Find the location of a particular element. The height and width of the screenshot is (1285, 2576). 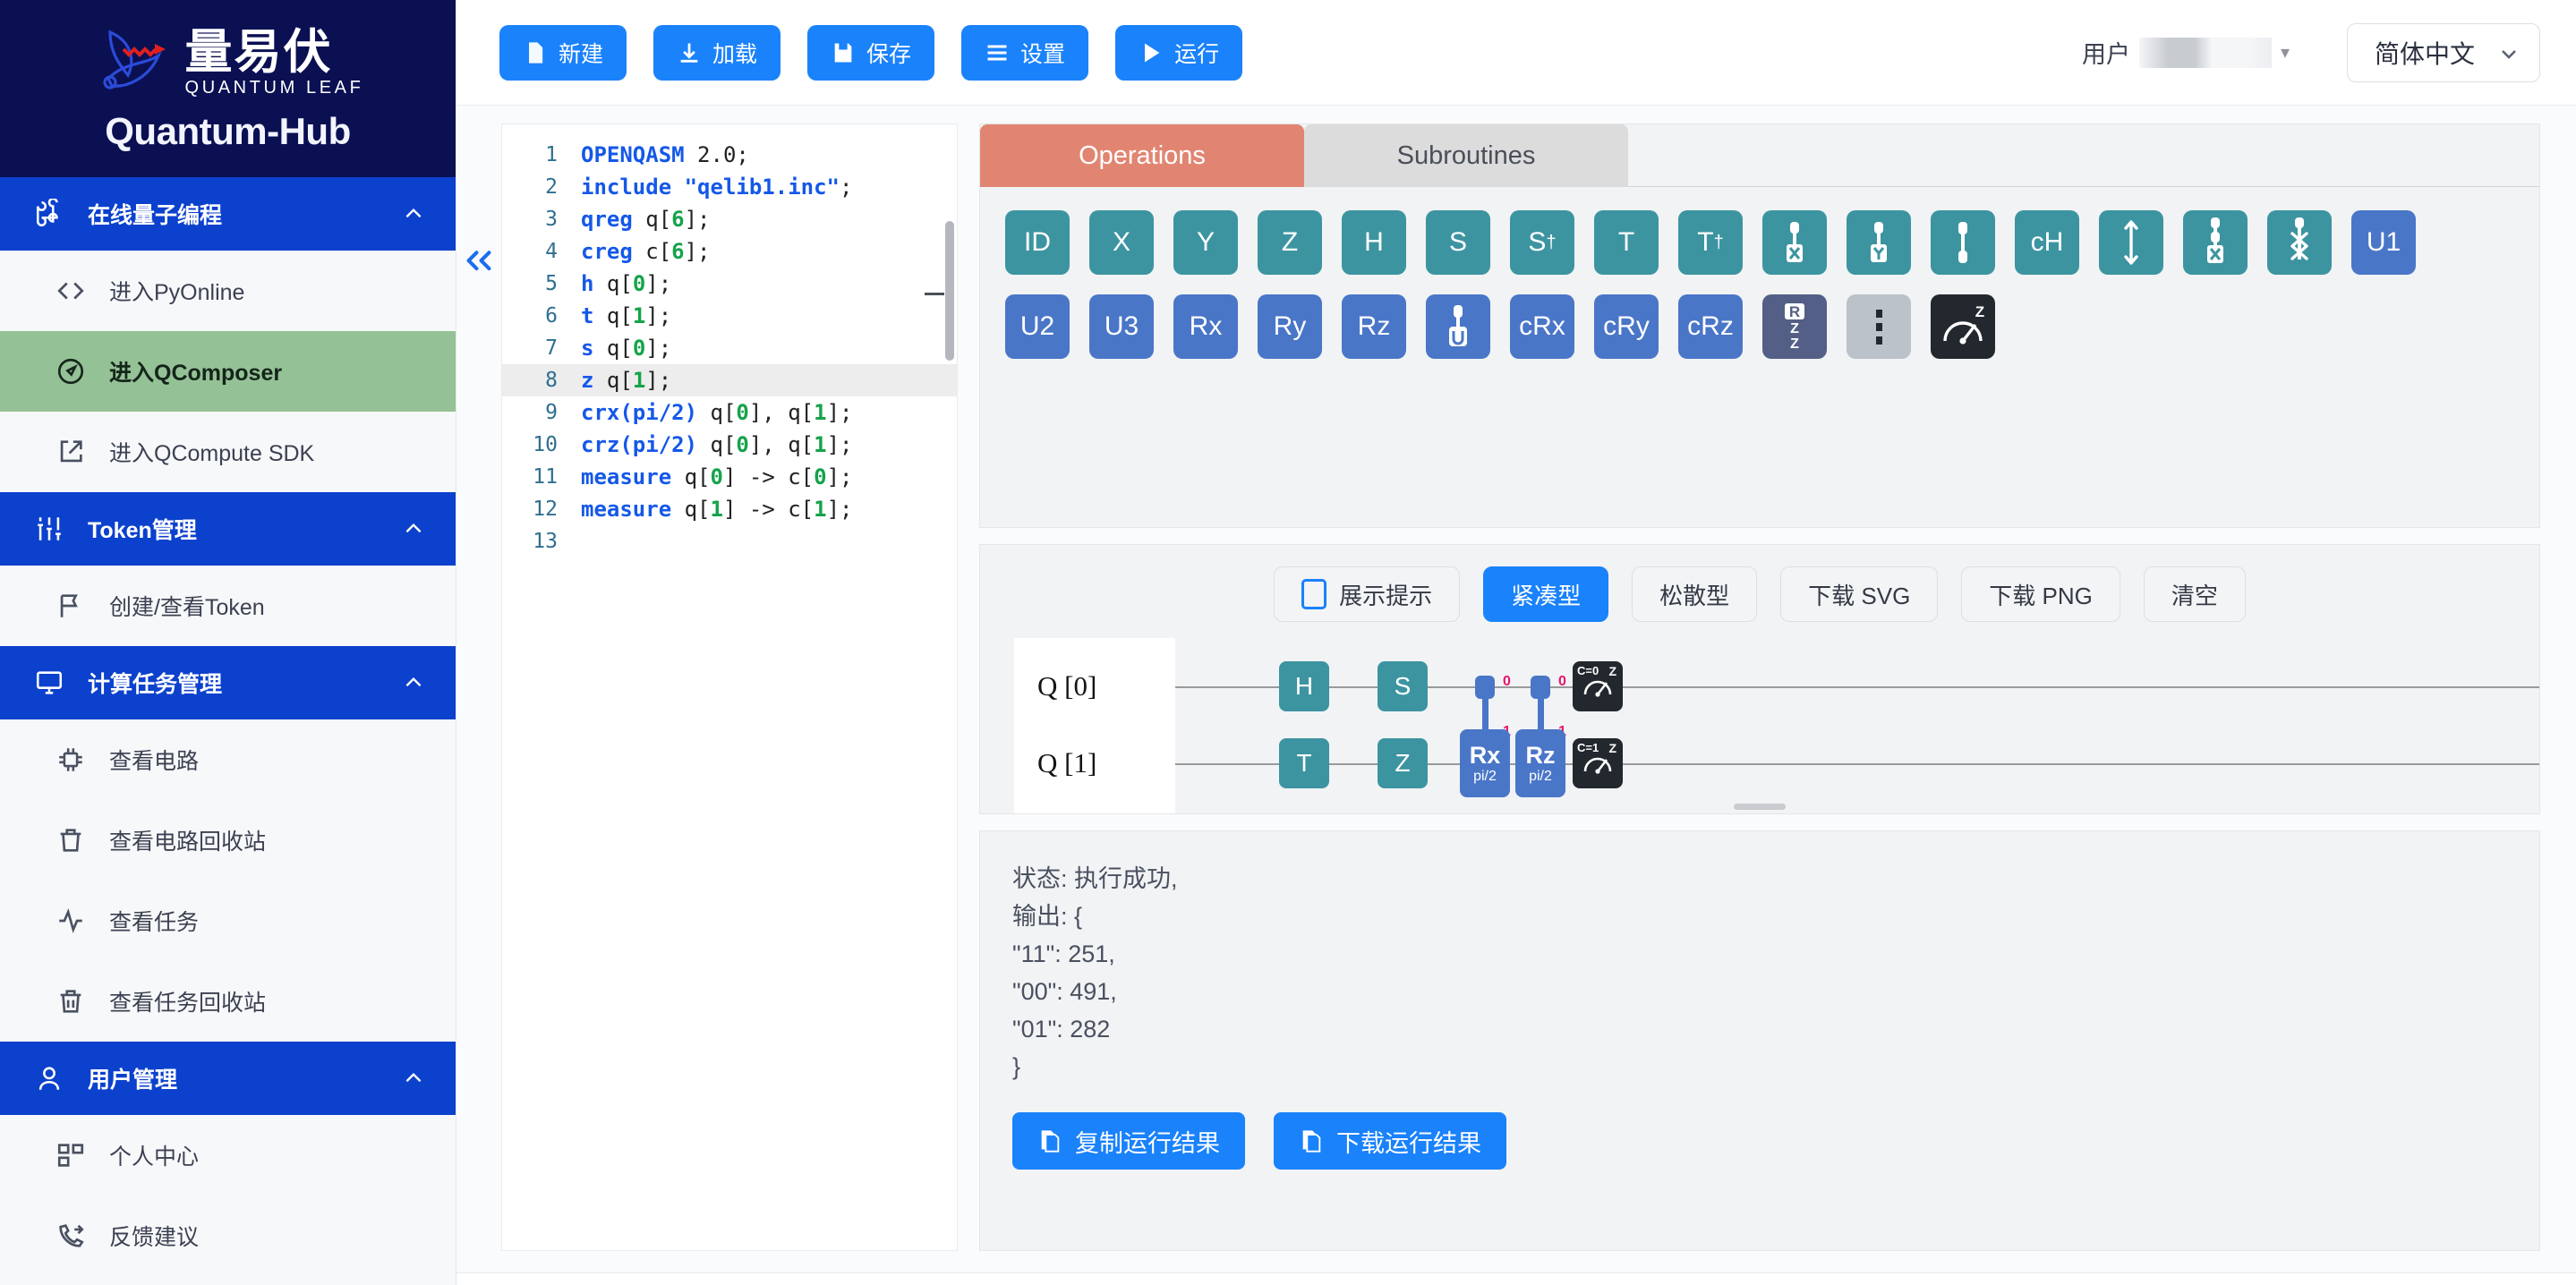

sidebar-item-label: 个人中心 is located at coordinates (154, 1157).